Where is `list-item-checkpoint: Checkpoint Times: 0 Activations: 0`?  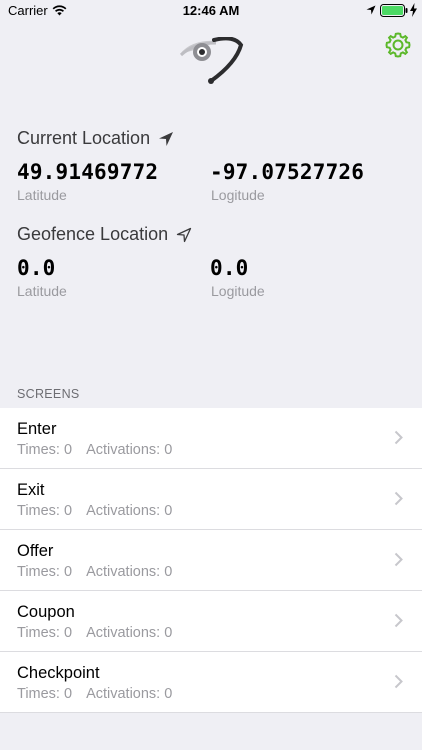 list-item-checkpoint: Checkpoint Times: 0 Activations: 0 is located at coordinates (211, 682).